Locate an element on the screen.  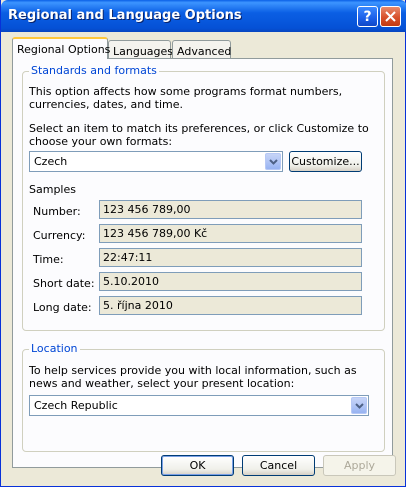
close-icon is located at coordinates (390, 16).